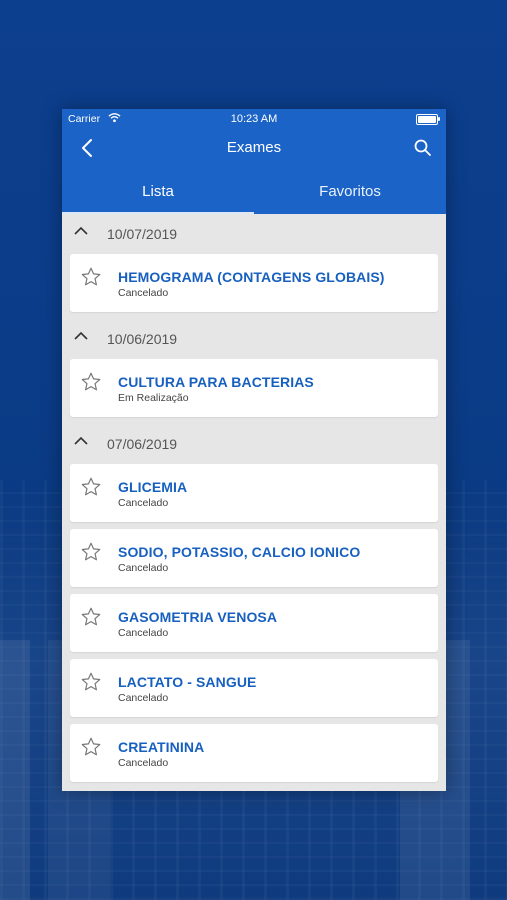  I want to click on date-group-header: 07/06/2019, so click(254, 444).